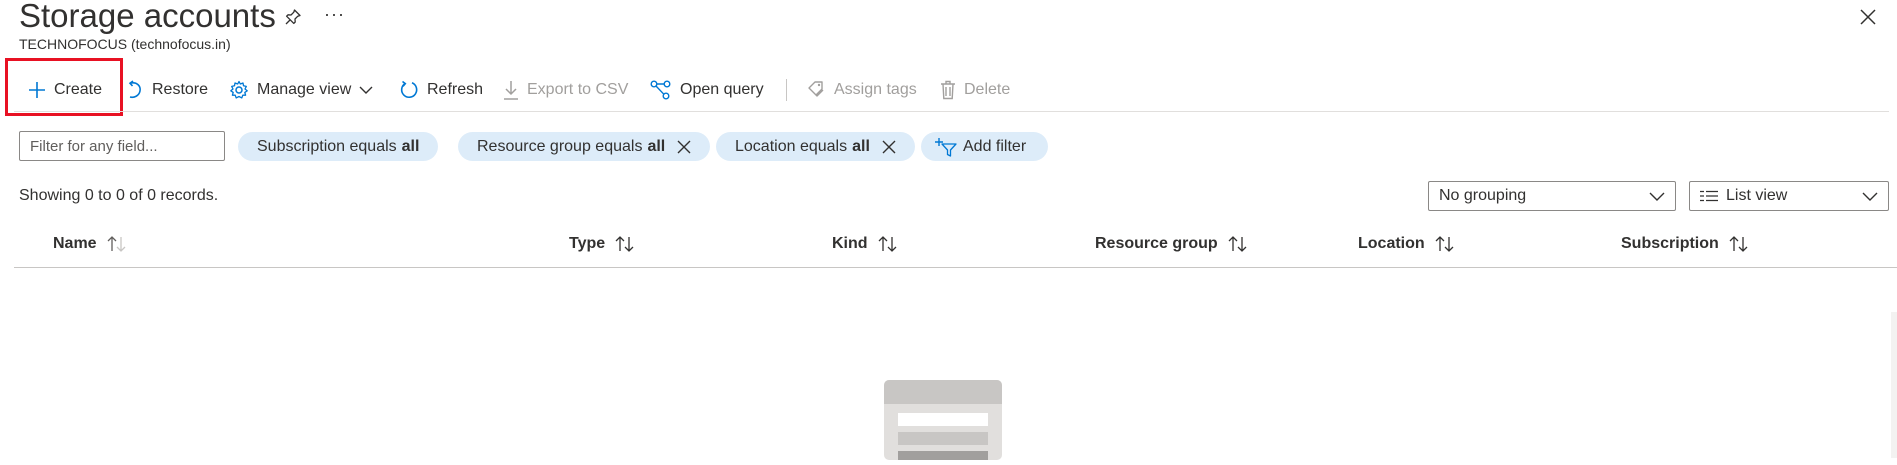  I want to click on undo-icon, so click(135, 90).